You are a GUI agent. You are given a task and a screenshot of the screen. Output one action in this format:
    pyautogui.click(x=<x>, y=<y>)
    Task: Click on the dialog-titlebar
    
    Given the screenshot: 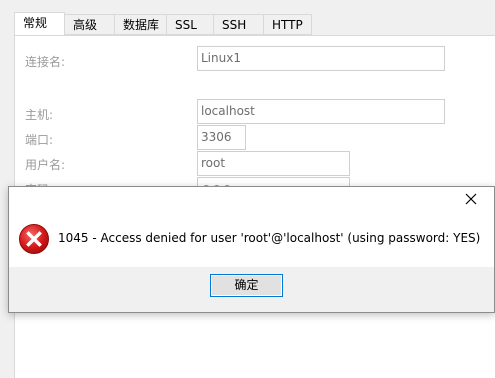 What is the action you would take?
    pyautogui.click(x=251, y=200)
    